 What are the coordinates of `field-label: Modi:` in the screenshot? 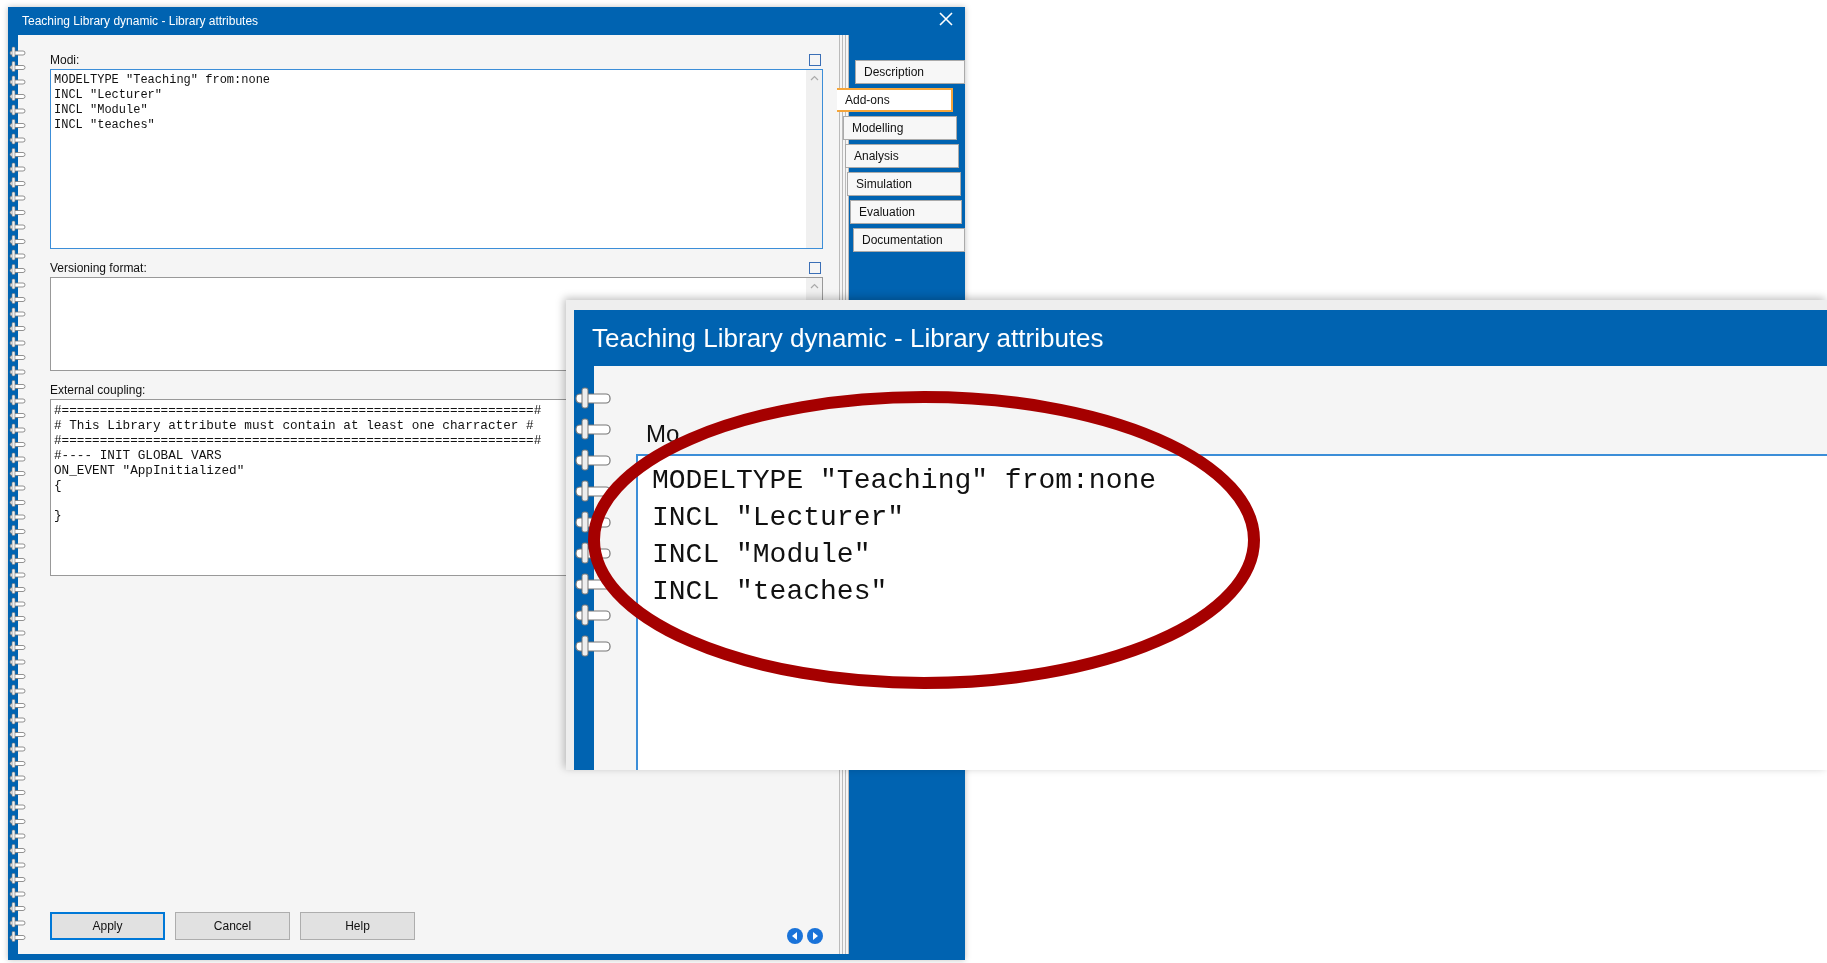 It's located at (65, 60).